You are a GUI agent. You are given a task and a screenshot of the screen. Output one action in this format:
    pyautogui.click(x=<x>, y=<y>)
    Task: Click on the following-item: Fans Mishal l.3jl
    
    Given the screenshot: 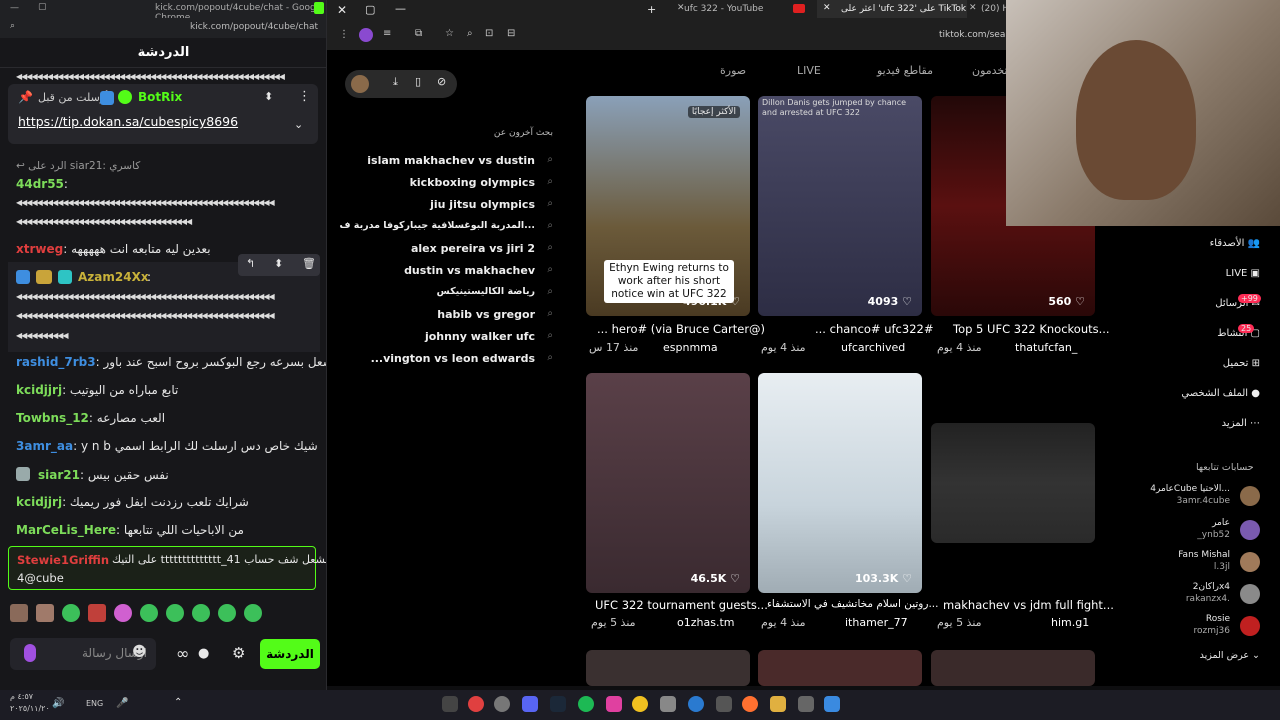 What is the action you would take?
    pyautogui.click(x=1200, y=563)
    